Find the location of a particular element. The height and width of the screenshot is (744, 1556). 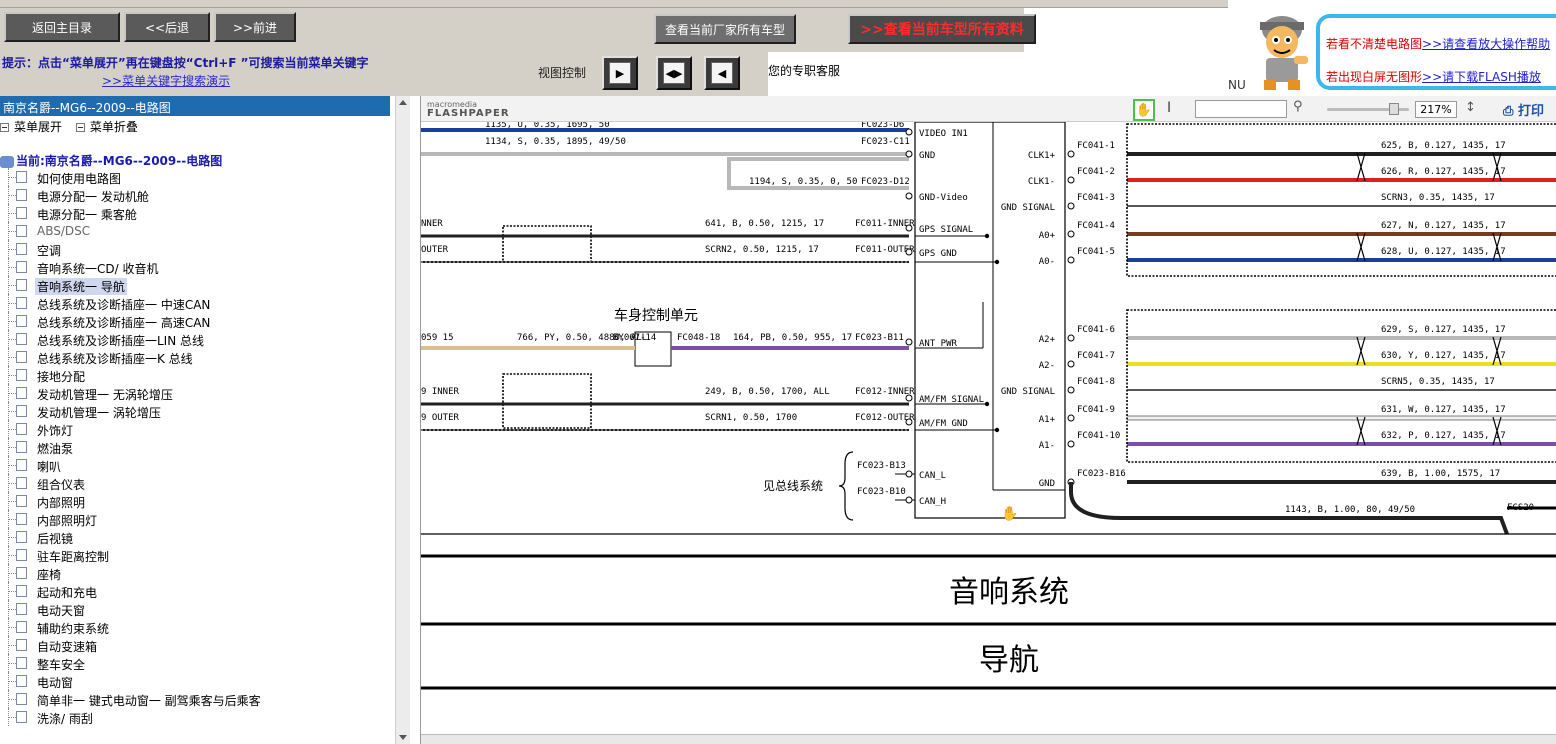

search-icon: ⚲ is located at coordinates (1298, 106).